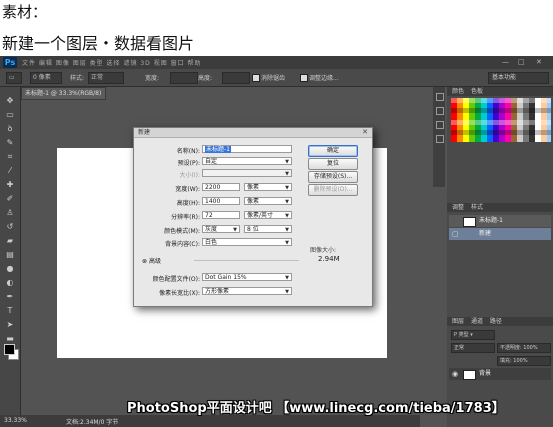 The width and height of the screenshot is (553, 427). I want to click on move-tool-icon: ✥, so click(10, 100).